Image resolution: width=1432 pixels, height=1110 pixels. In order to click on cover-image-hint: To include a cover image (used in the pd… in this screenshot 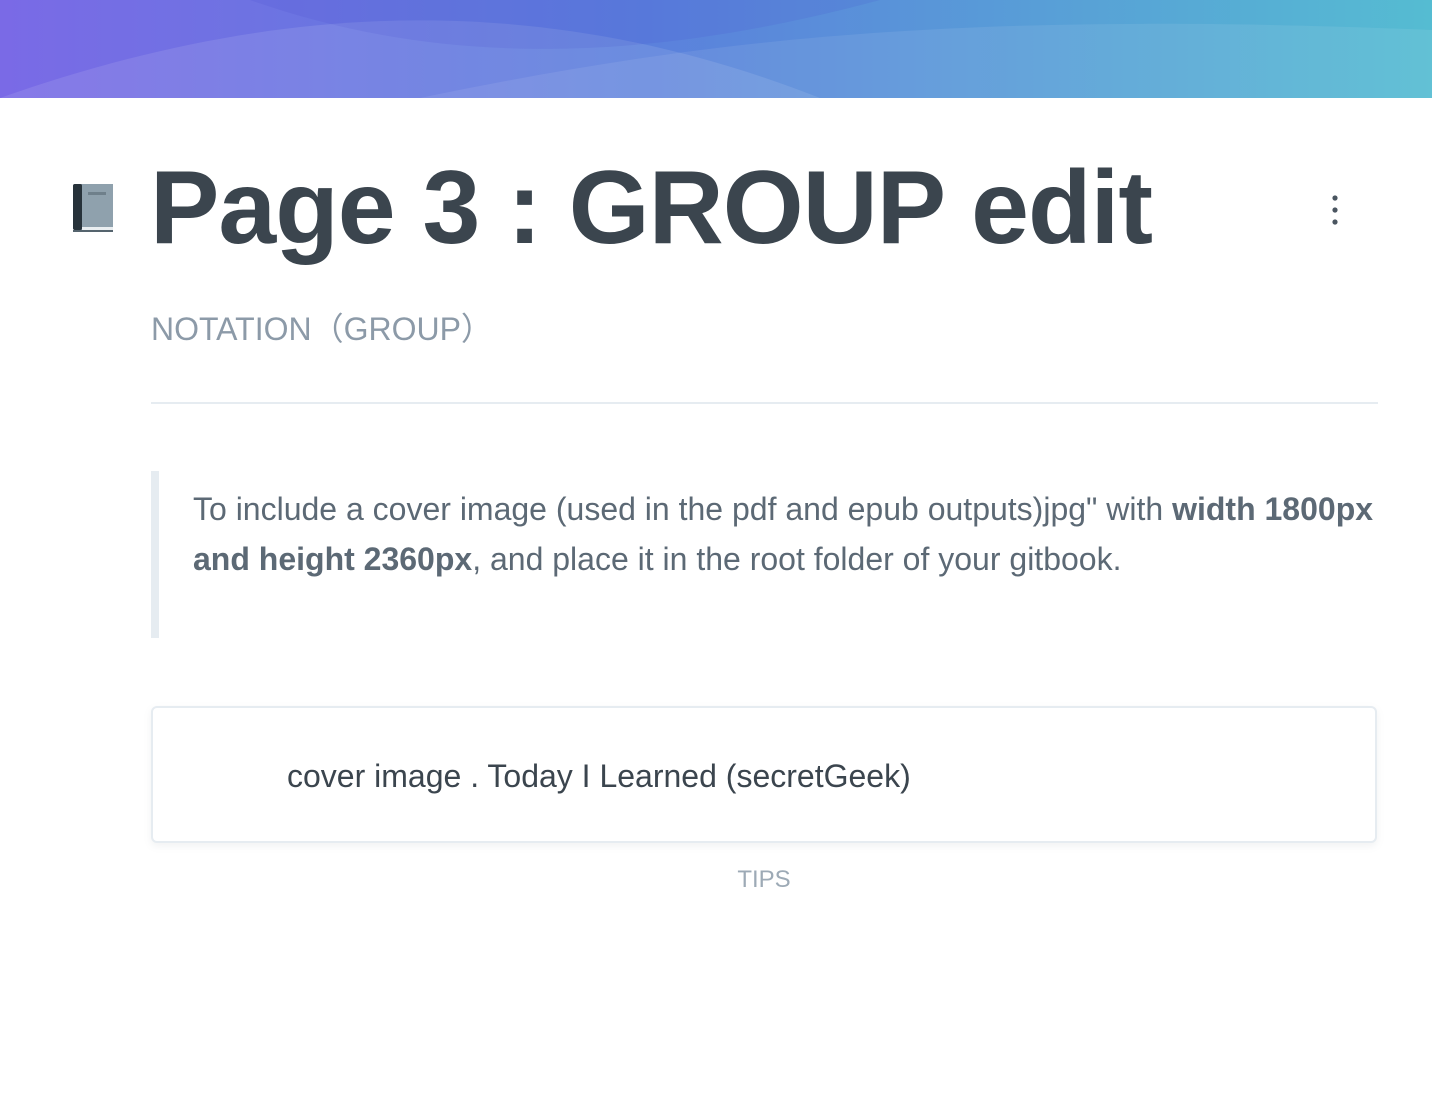, I will do `click(764, 554)`.